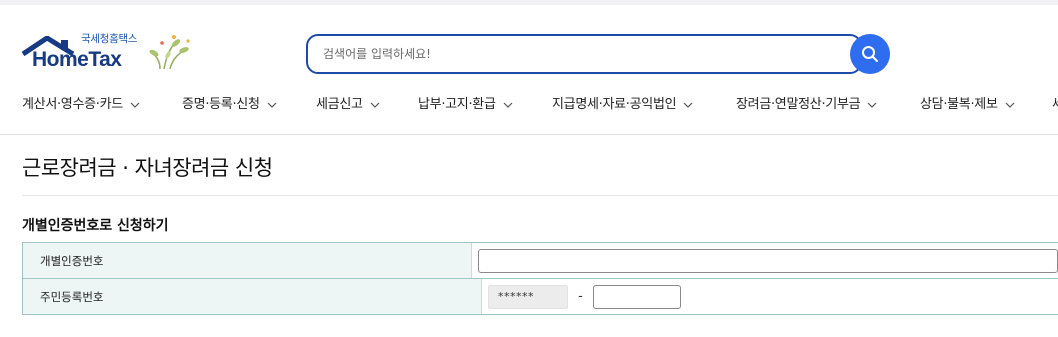 The height and width of the screenshot is (337, 1058). Describe the element at coordinates (252, 296) in the screenshot. I see `resident-number-label: 주민등록번호` at that location.